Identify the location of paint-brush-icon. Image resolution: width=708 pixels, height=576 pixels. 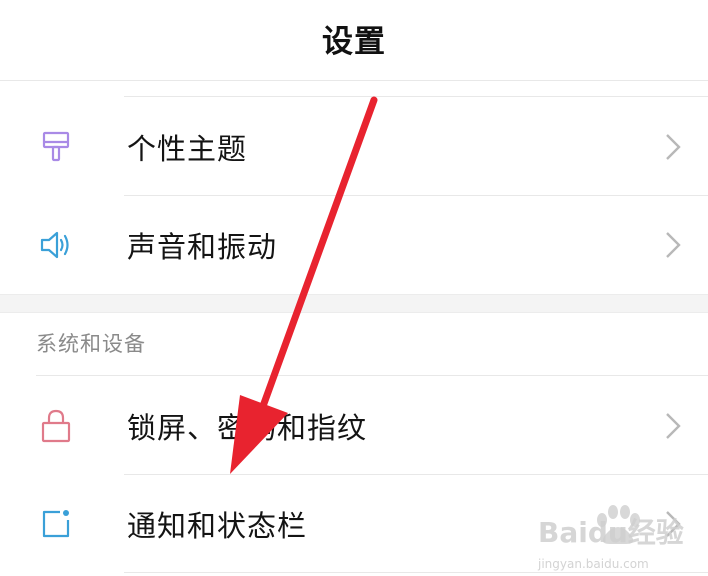
(56, 147).